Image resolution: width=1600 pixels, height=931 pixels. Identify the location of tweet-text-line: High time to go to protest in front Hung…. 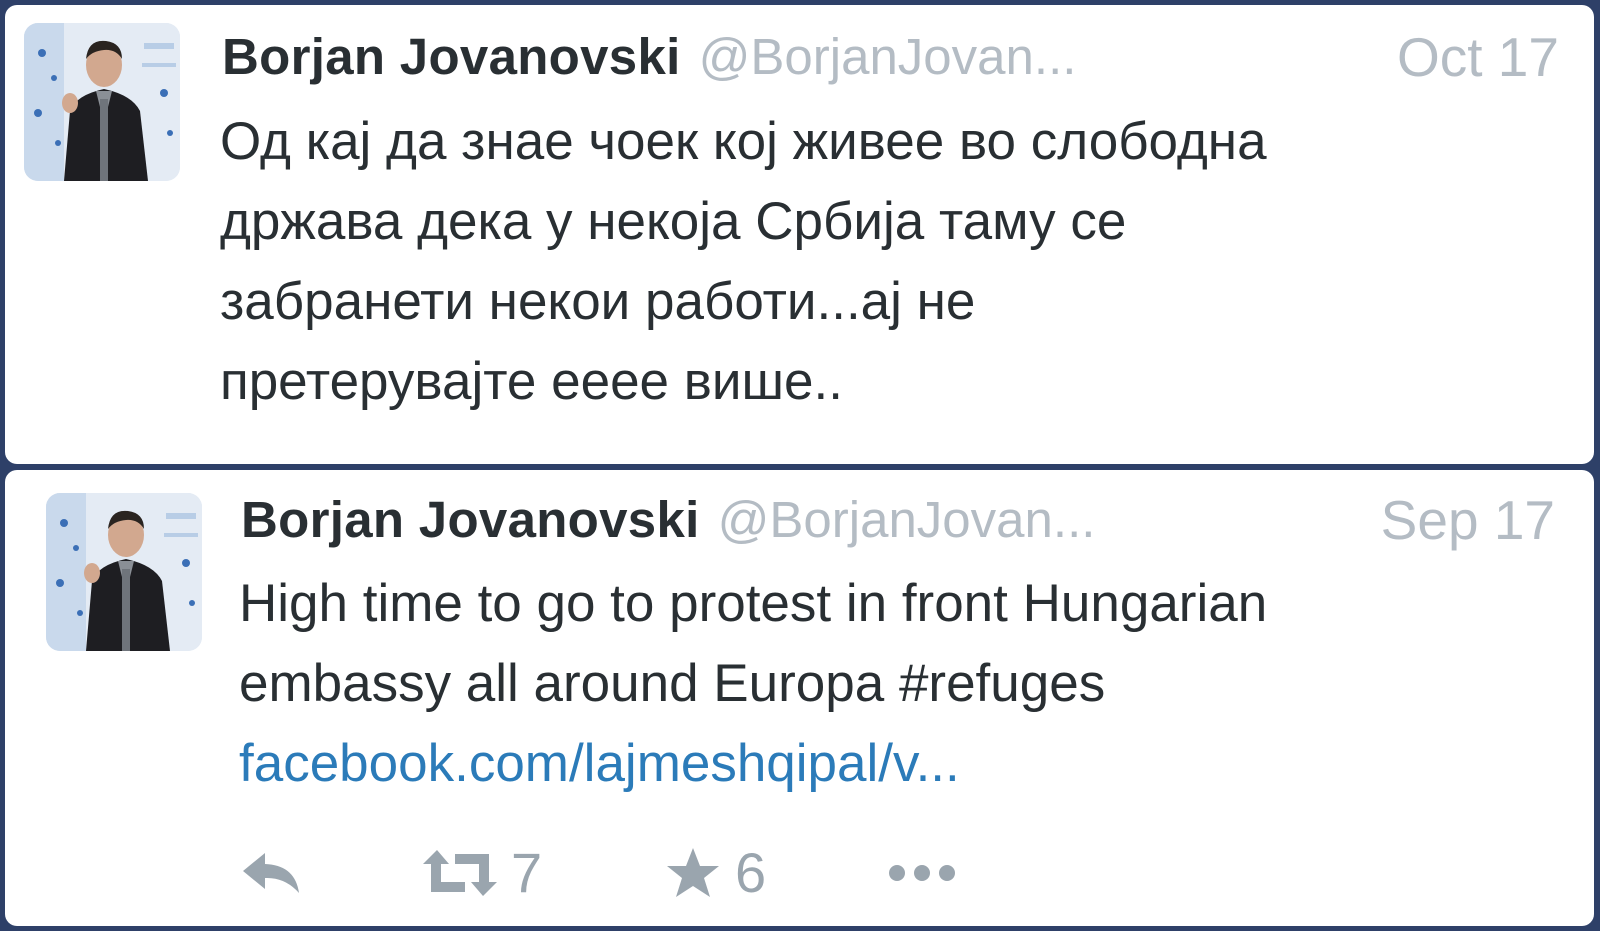
(753, 603).